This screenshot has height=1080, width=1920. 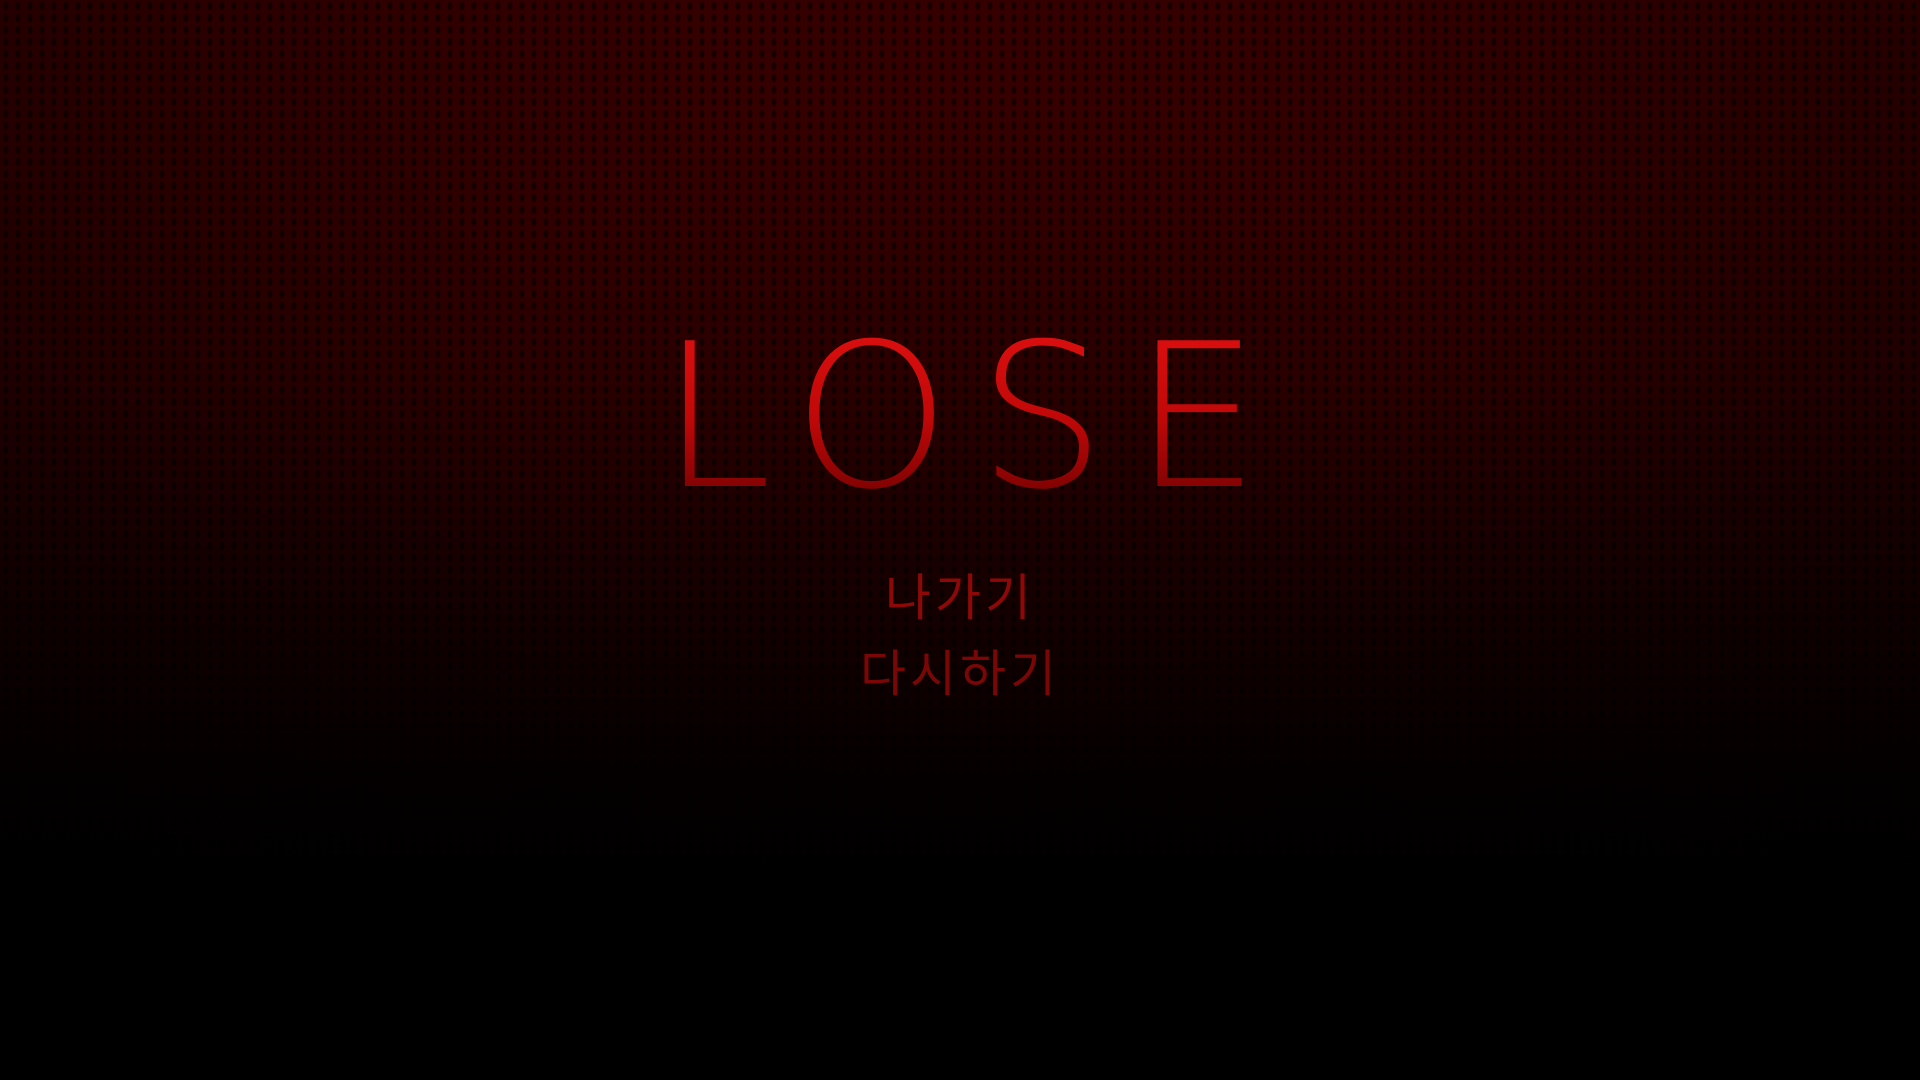 What do you see at coordinates (960, 598) in the screenshot?
I see `exit-button: 나가기` at bounding box center [960, 598].